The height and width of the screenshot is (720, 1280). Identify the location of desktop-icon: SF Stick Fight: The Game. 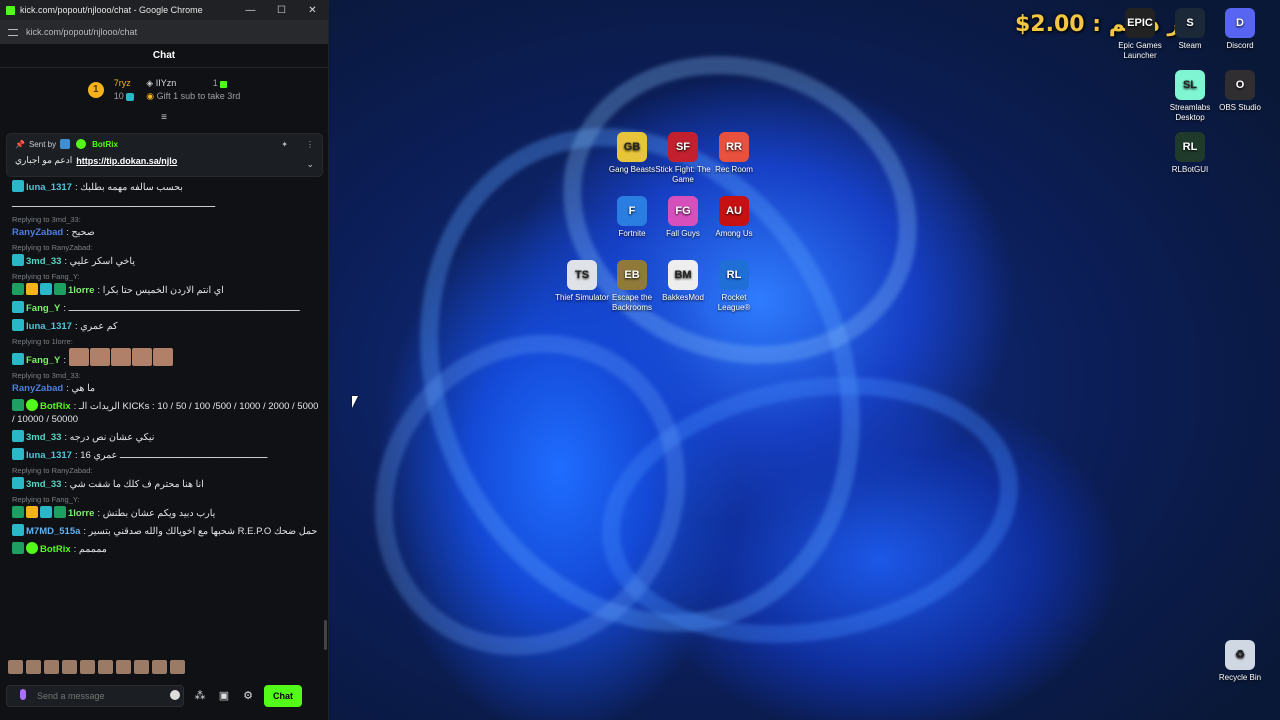
(683, 158).